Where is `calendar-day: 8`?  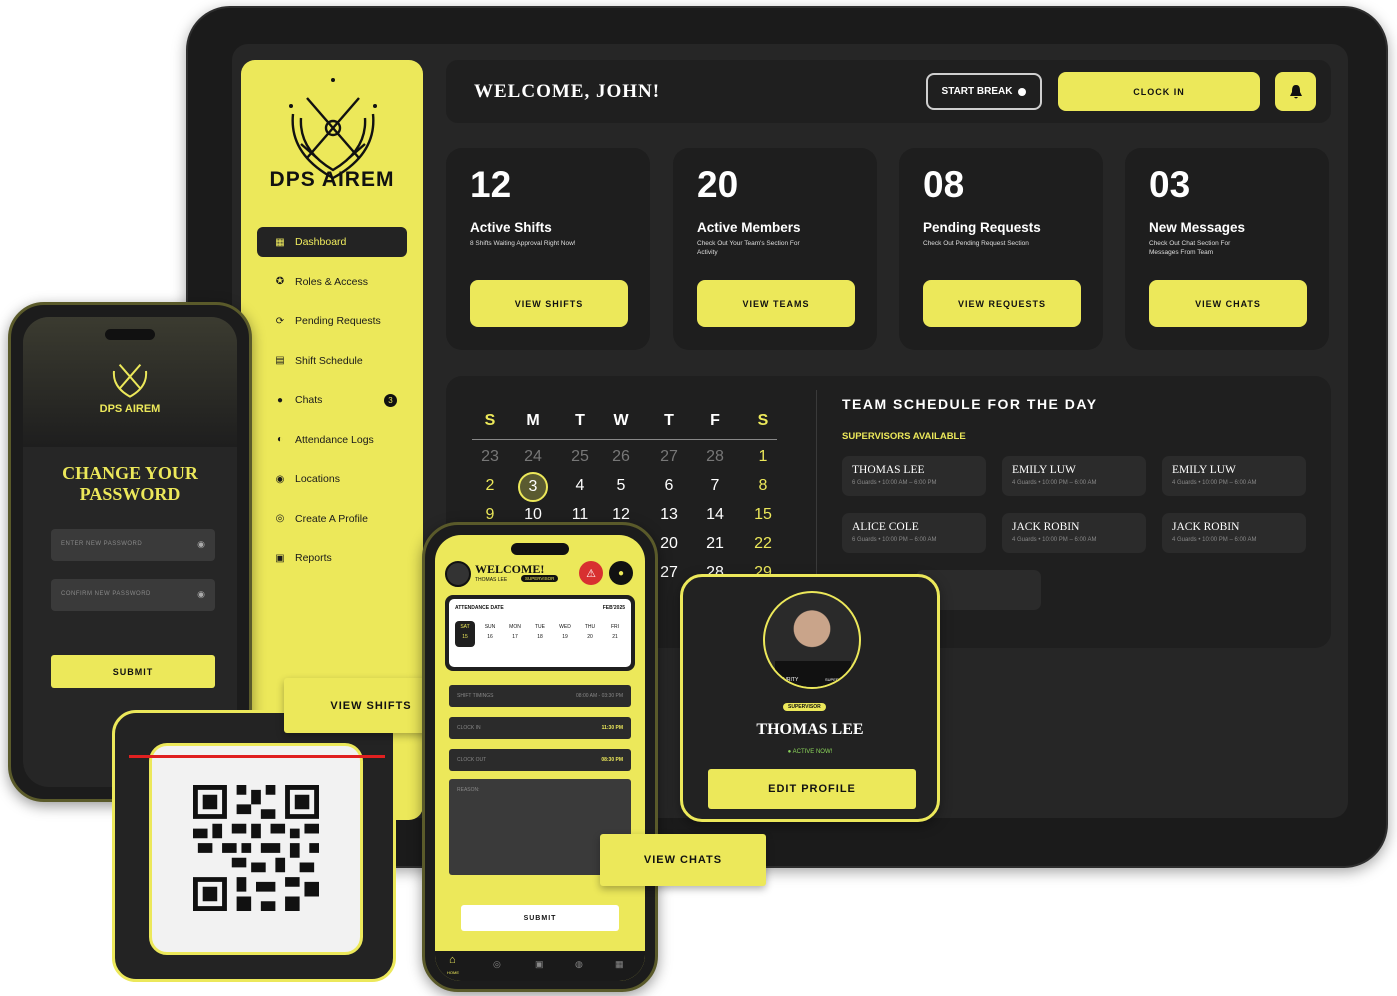 calendar-day: 8 is located at coordinates (763, 486).